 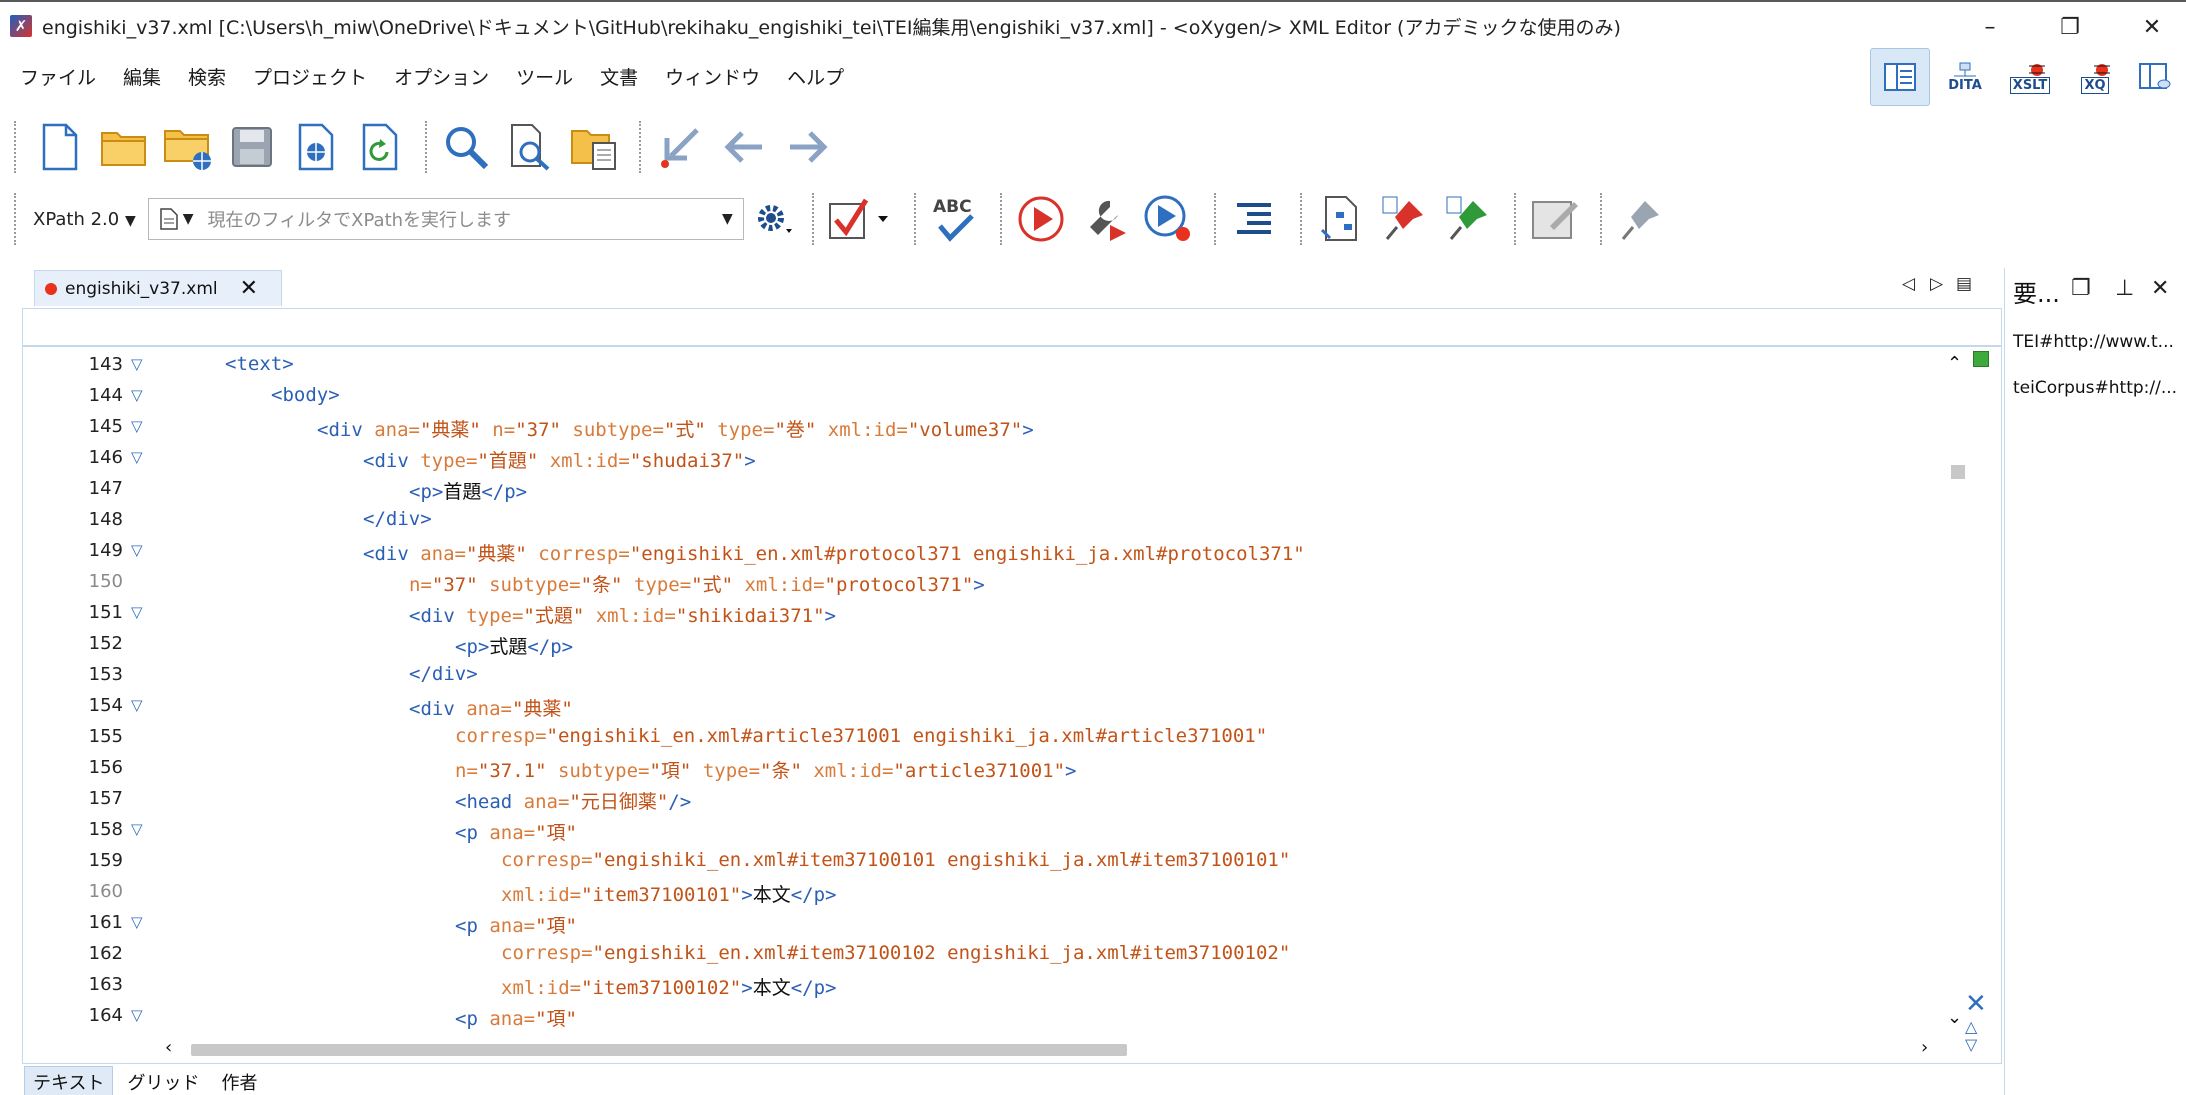 What do you see at coordinates (530, 147) in the screenshot?
I see `find-in-files-button` at bounding box center [530, 147].